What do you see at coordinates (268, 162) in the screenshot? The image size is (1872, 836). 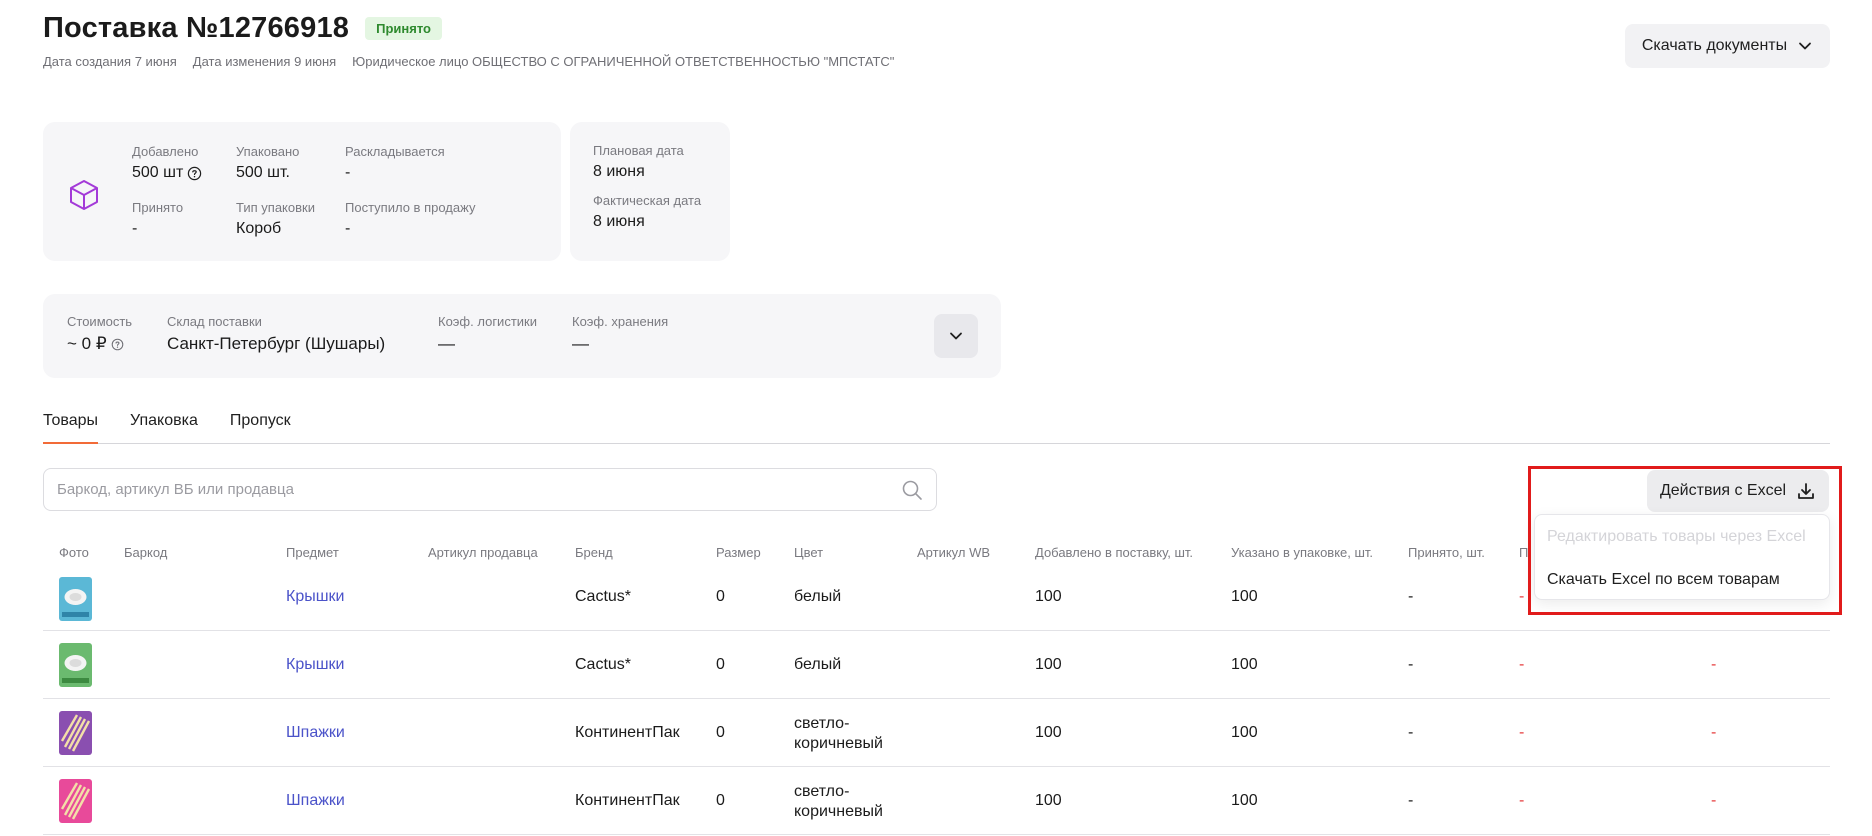 I see `packed-field: Упаковано 500 шт.` at bounding box center [268, 162].